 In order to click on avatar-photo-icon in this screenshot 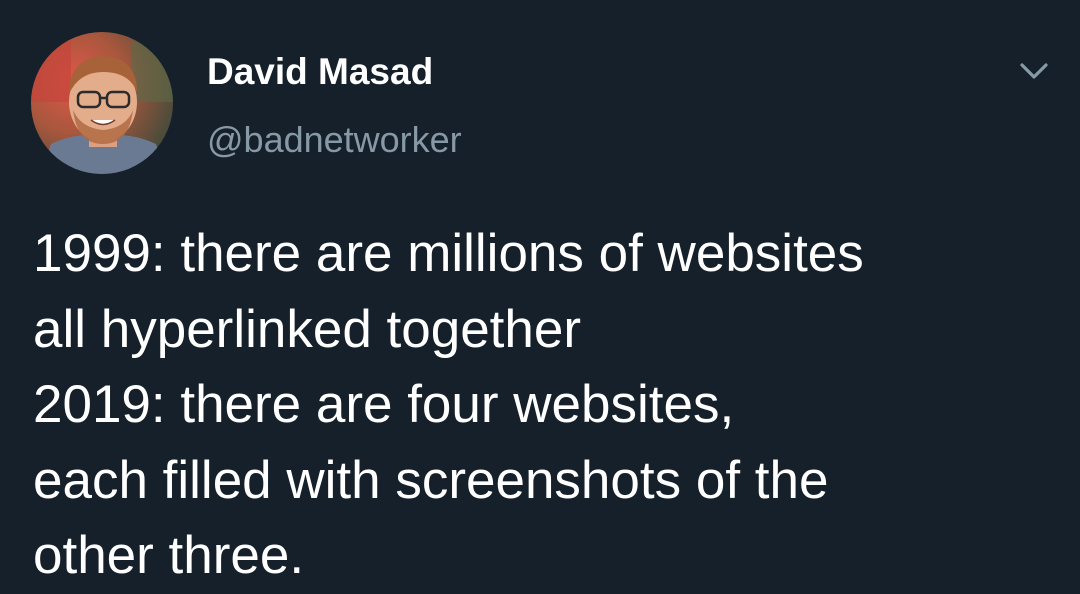, I will do `click(102, 103)`.